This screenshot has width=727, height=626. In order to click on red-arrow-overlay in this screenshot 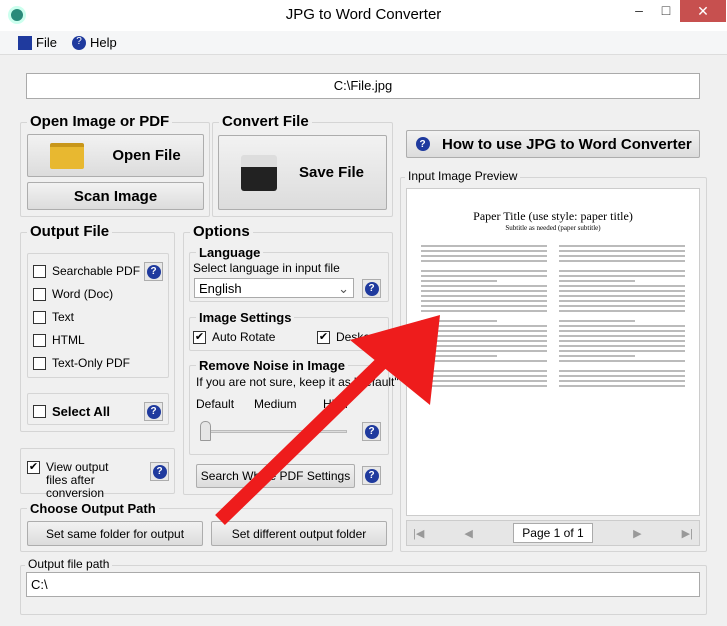, I will do `click(327, 420)`.